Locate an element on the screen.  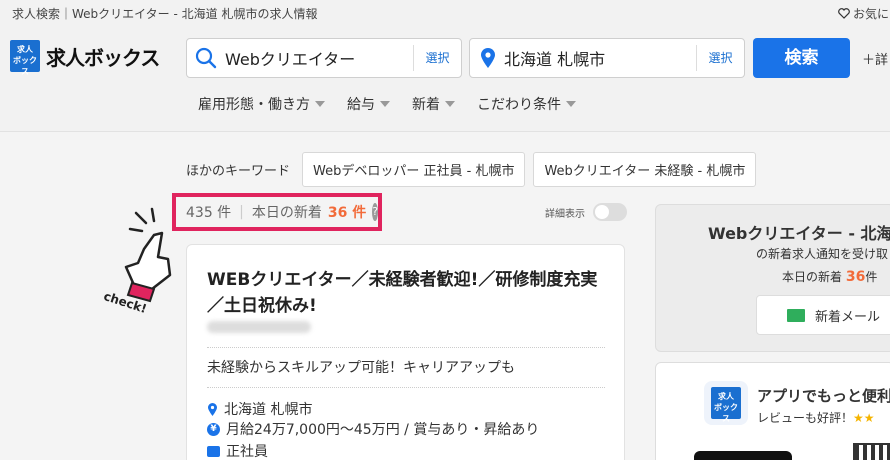
job-salary-text: 月給24万7,000円〜45万円 / 賞与あり・昇給あり is located at coordinates (383, 430).